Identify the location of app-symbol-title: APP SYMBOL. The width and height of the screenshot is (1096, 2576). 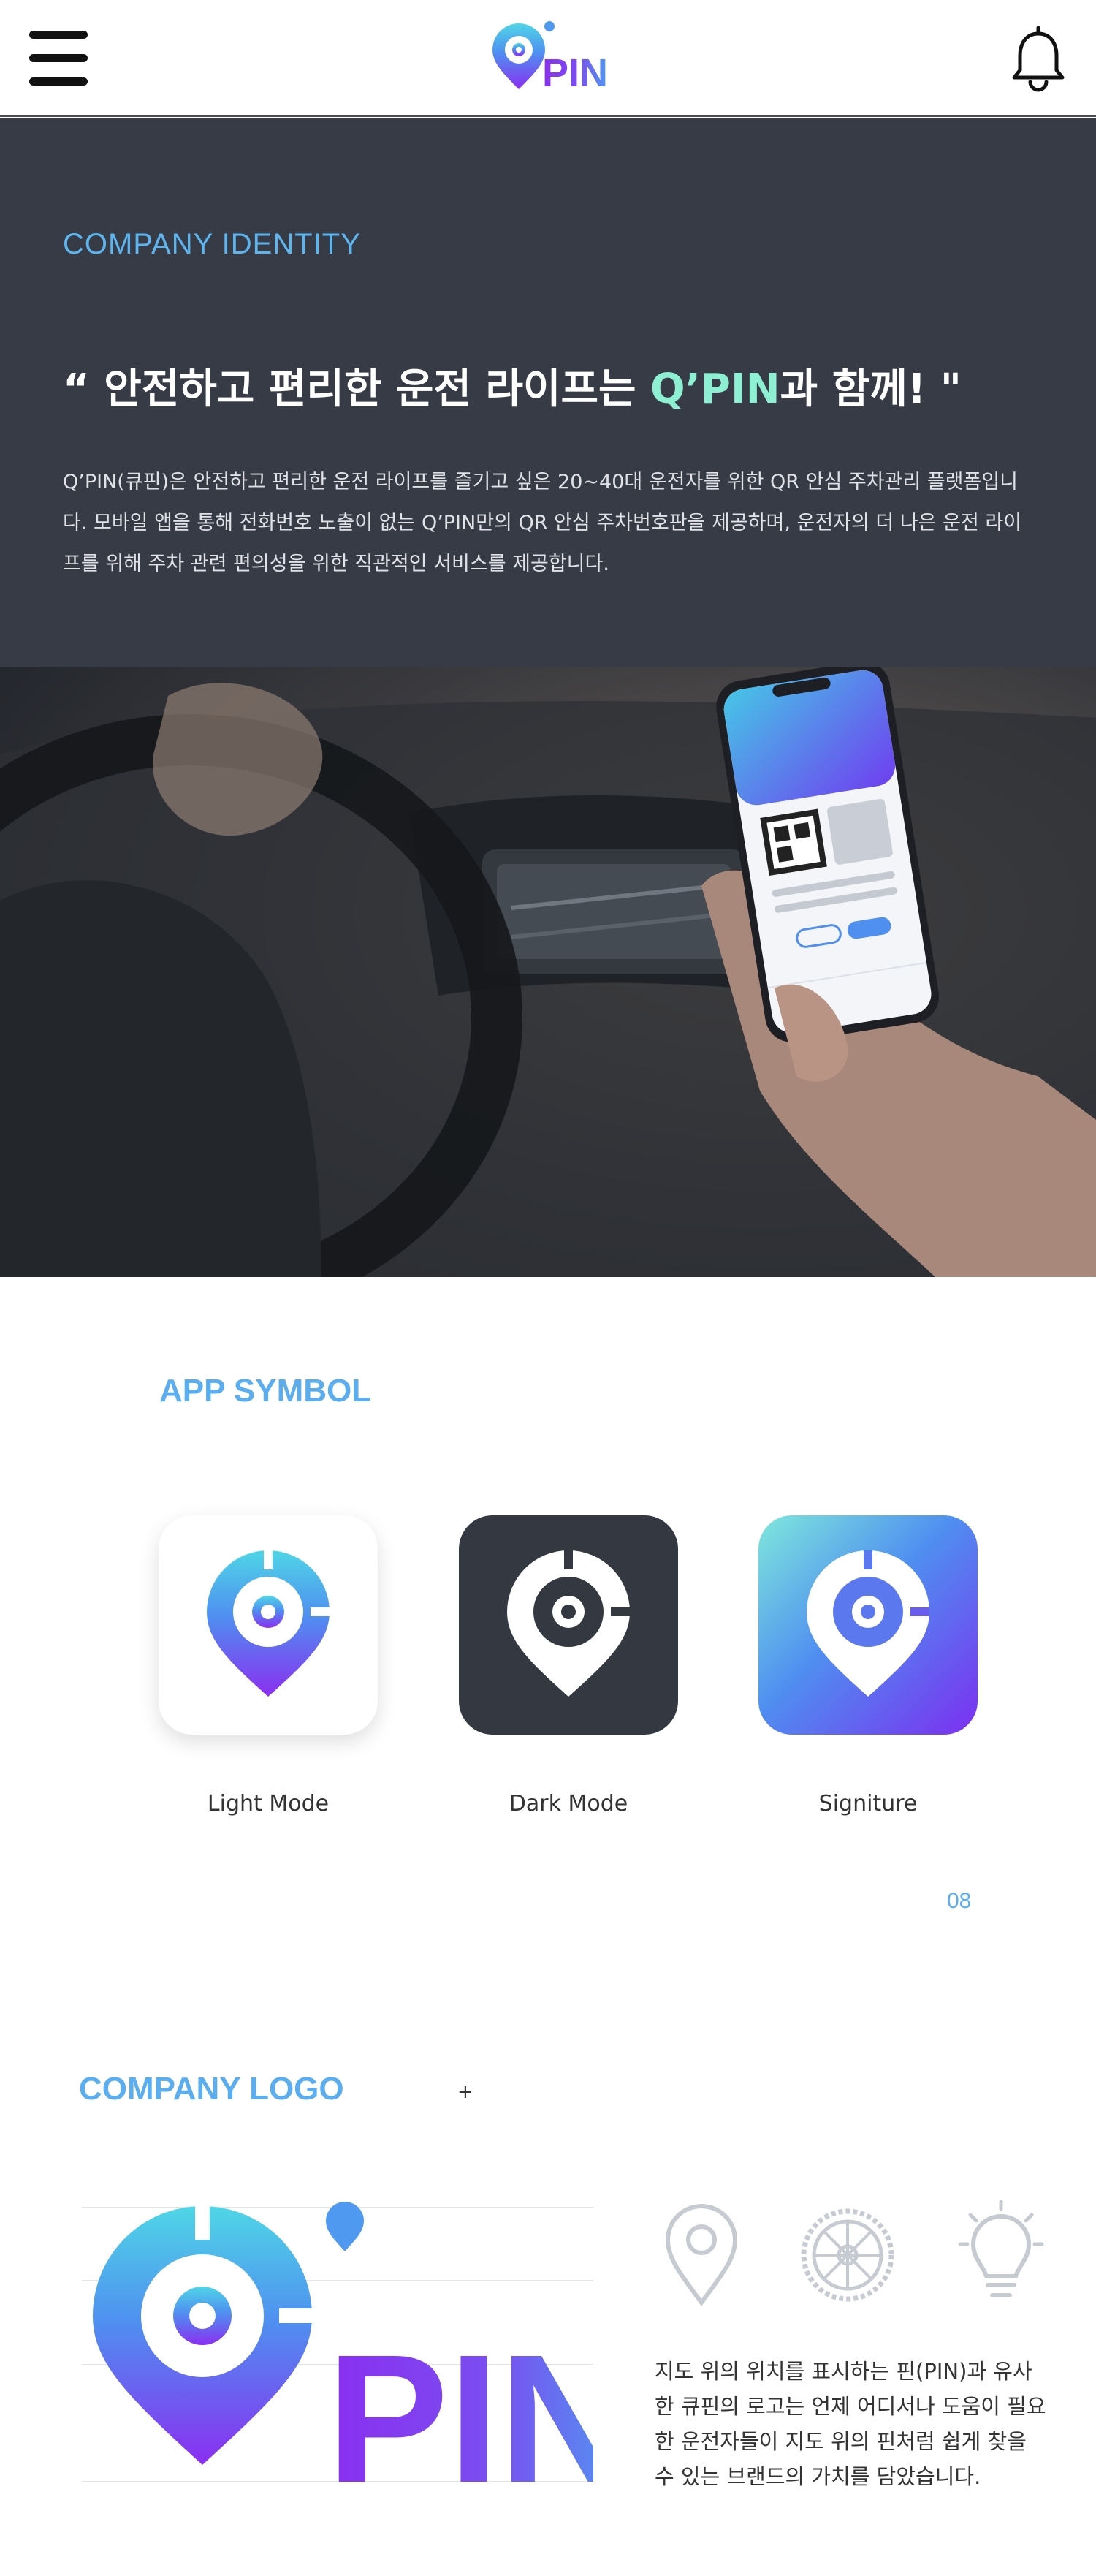
(265, 1391).